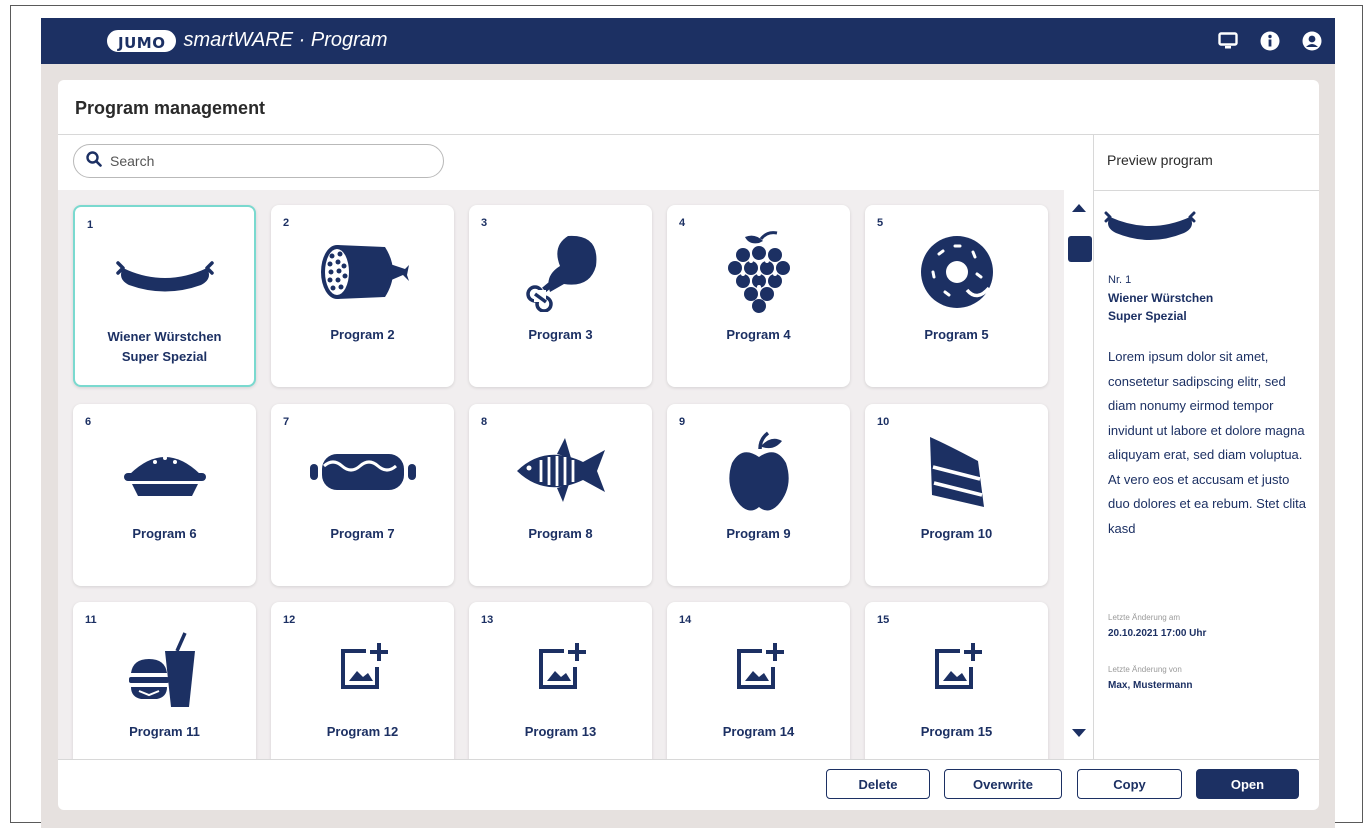  What do you see at coordinates (758, 334) in the screenshot?
I see `program-label: Program 4` at bounding box center [758, 334].